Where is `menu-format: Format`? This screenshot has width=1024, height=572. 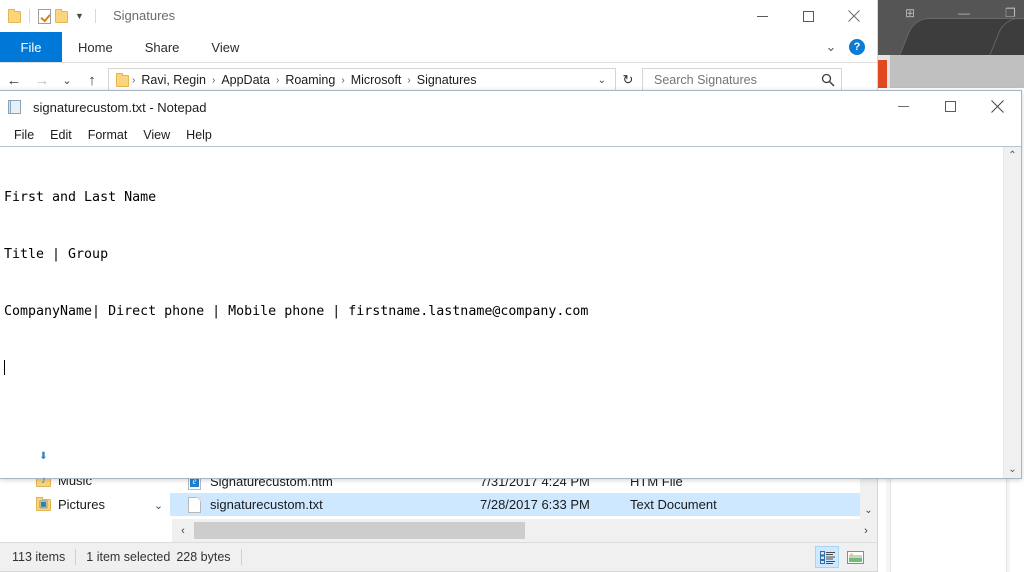
menu-format: Format is located at coordinates (108, 135).